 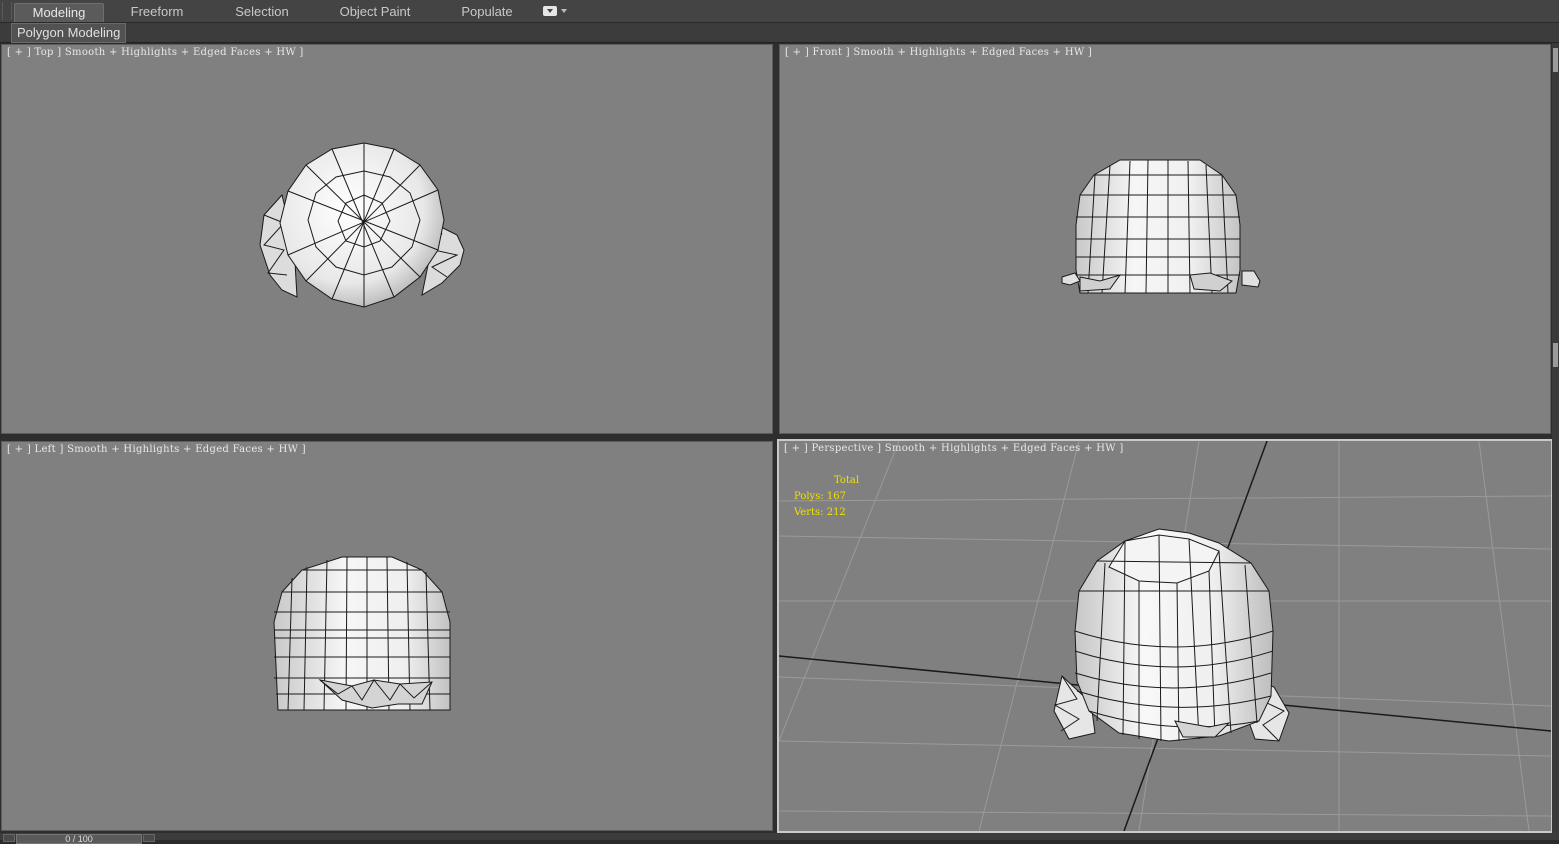 What do you see at coordinates (262, 12) in the screenshot?
I see `tab-selection: Selection` at bounding box center [262, 12].